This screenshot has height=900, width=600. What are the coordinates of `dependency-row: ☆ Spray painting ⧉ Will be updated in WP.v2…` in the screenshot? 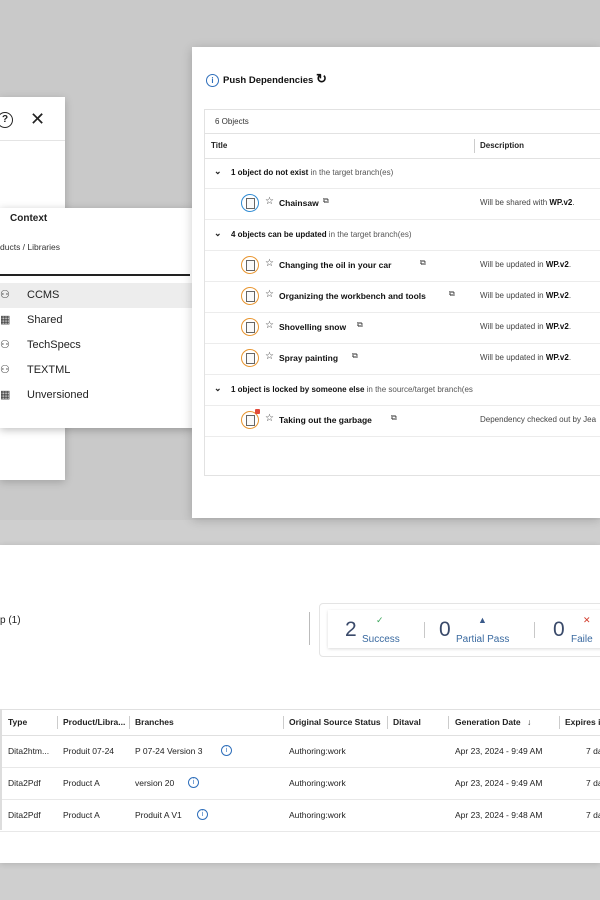 It's located at (402, 359).